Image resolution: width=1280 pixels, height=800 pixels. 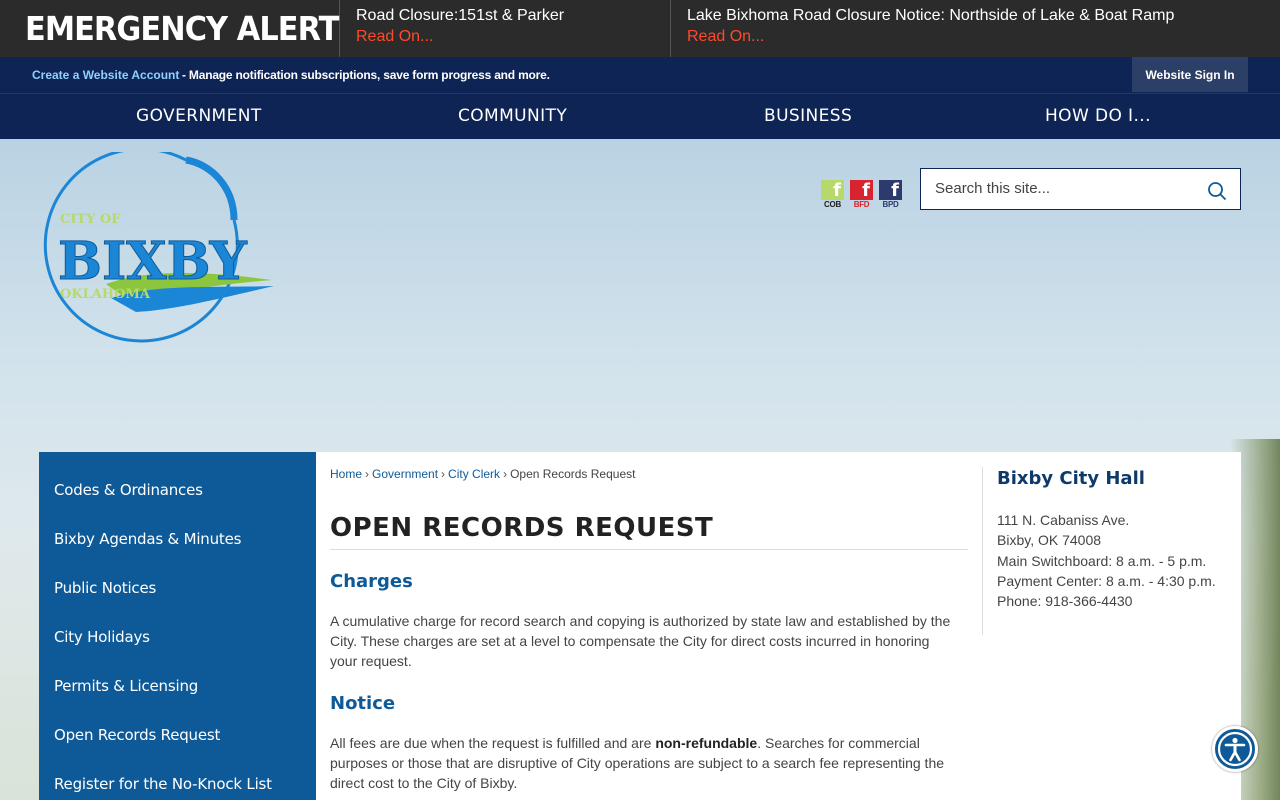 I want to click on facebook-bpd-icon: f BPD, so click(x=890, y=194).